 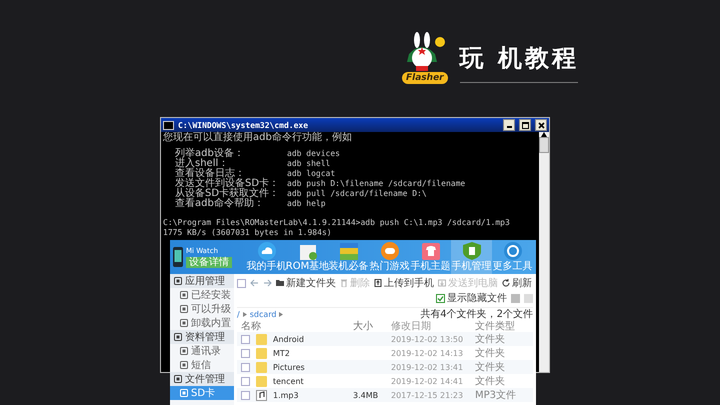 What do you see at coordinates (404, 283) in the screenshot?
I see `toolbar-button: 上传到手机` at bounding box center [404, 283].